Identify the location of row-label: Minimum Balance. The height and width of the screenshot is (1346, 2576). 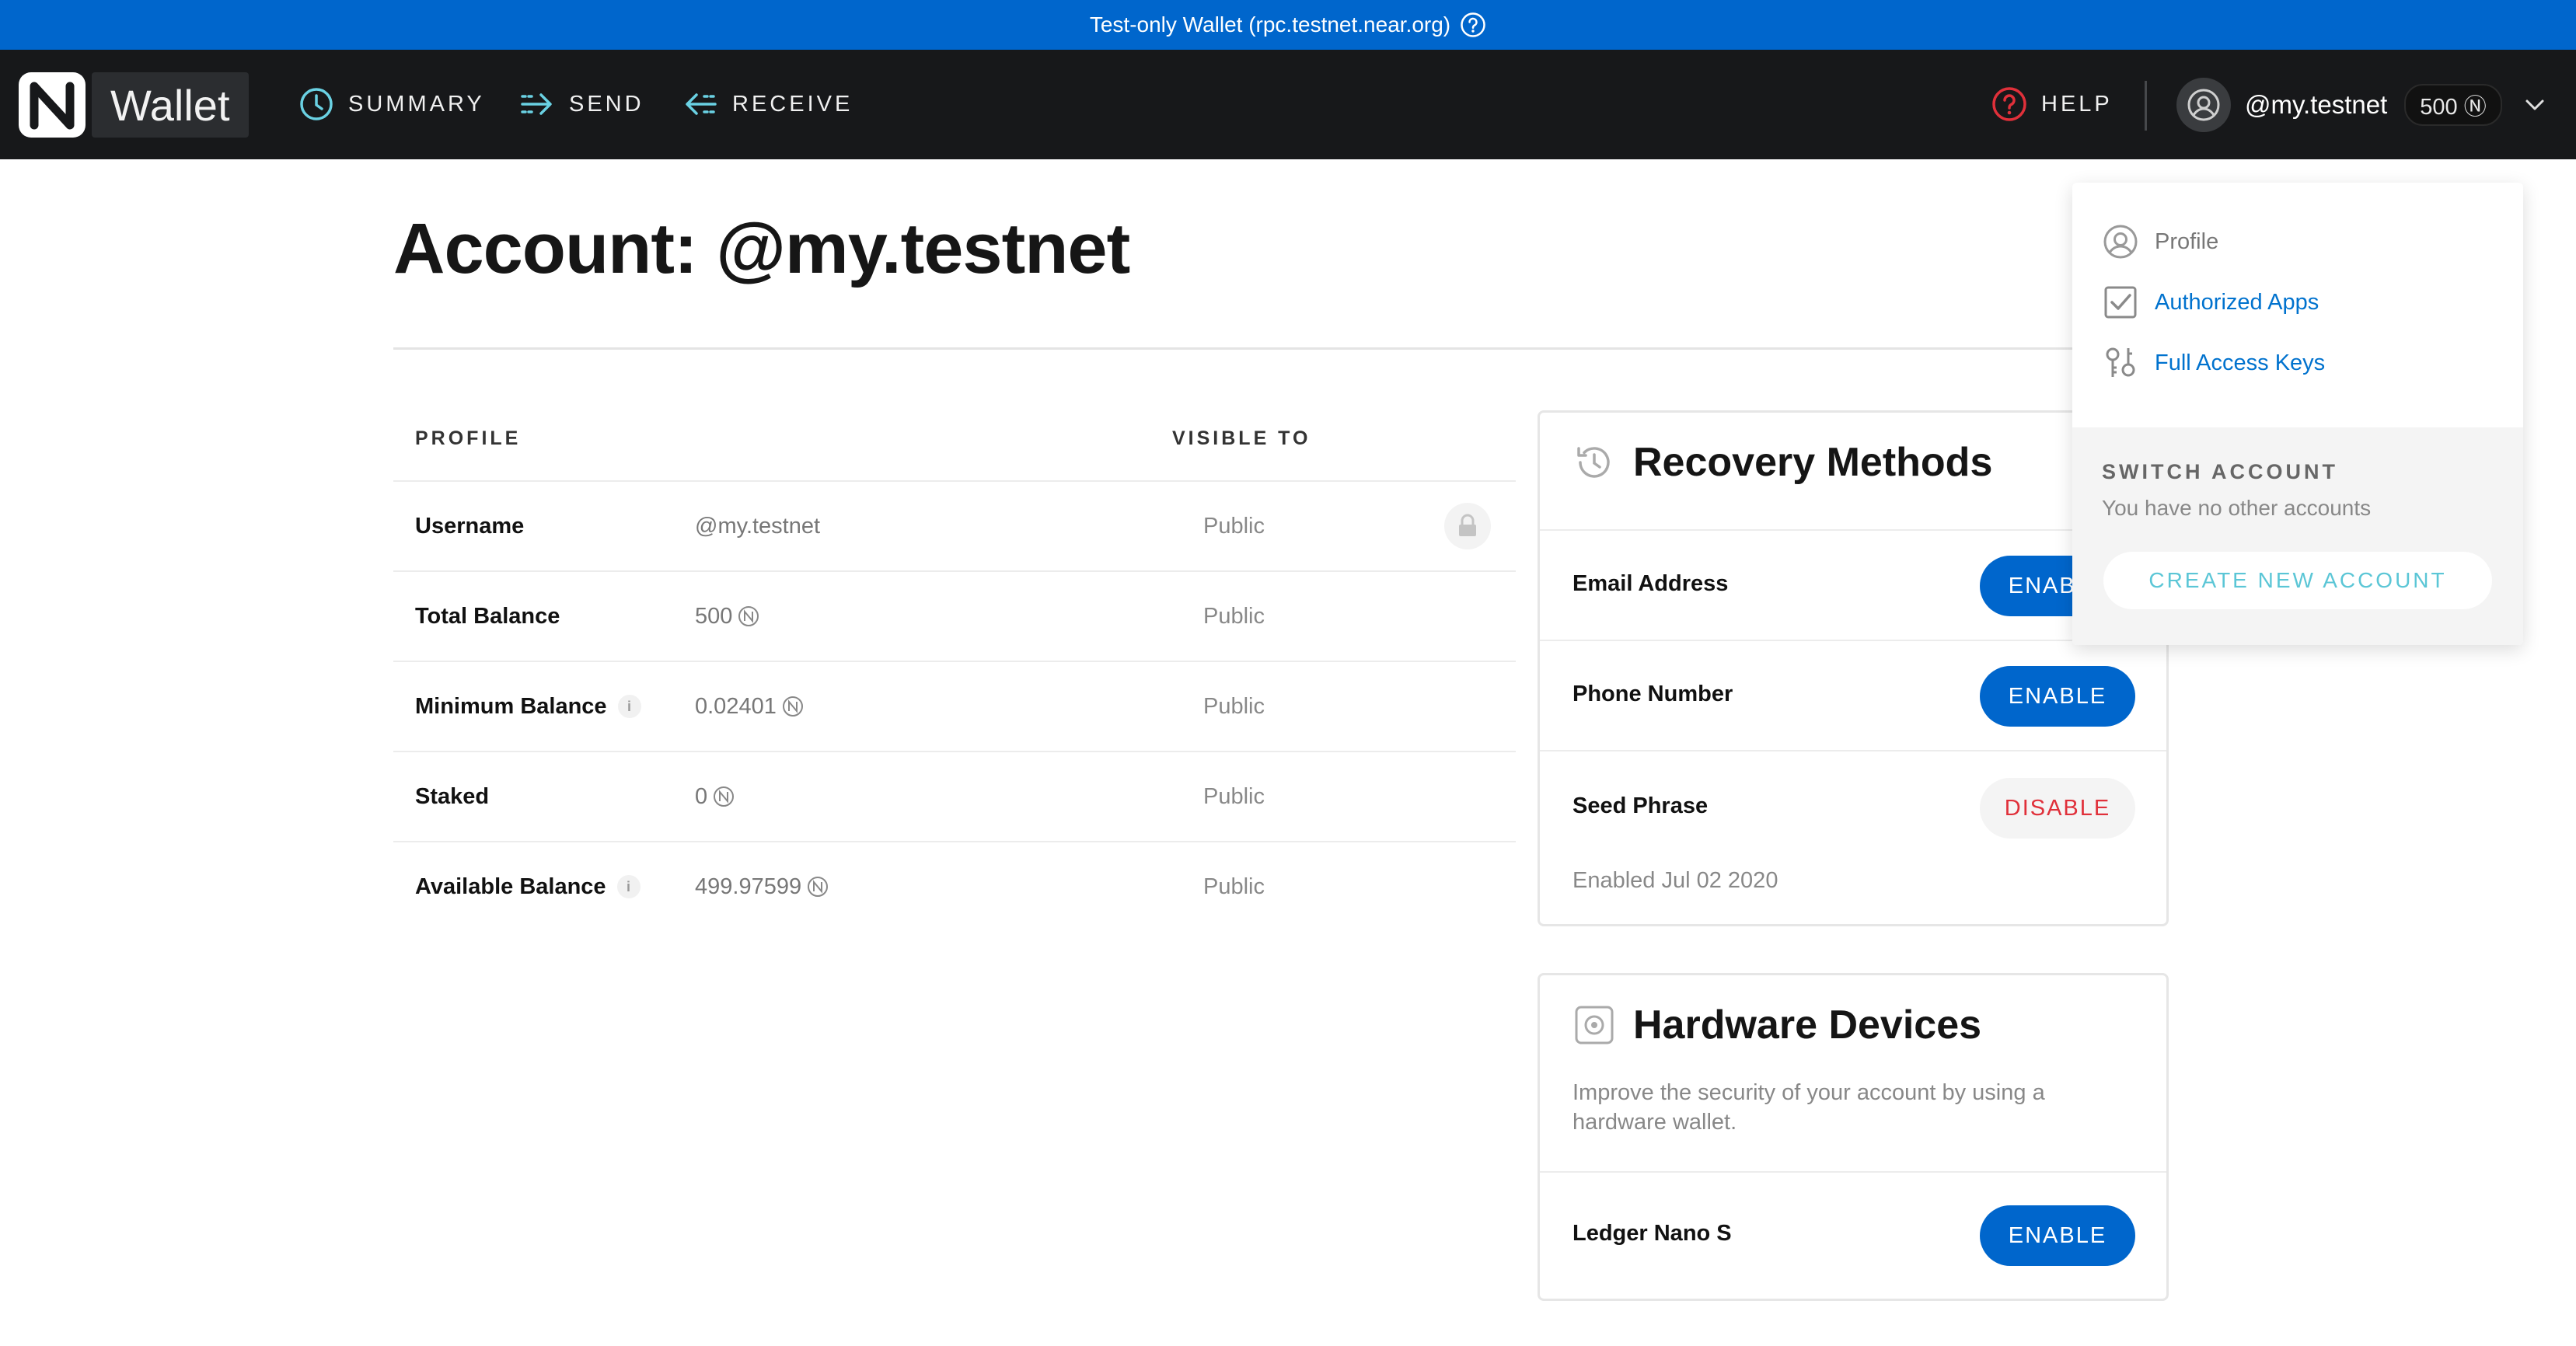
(511, 706).